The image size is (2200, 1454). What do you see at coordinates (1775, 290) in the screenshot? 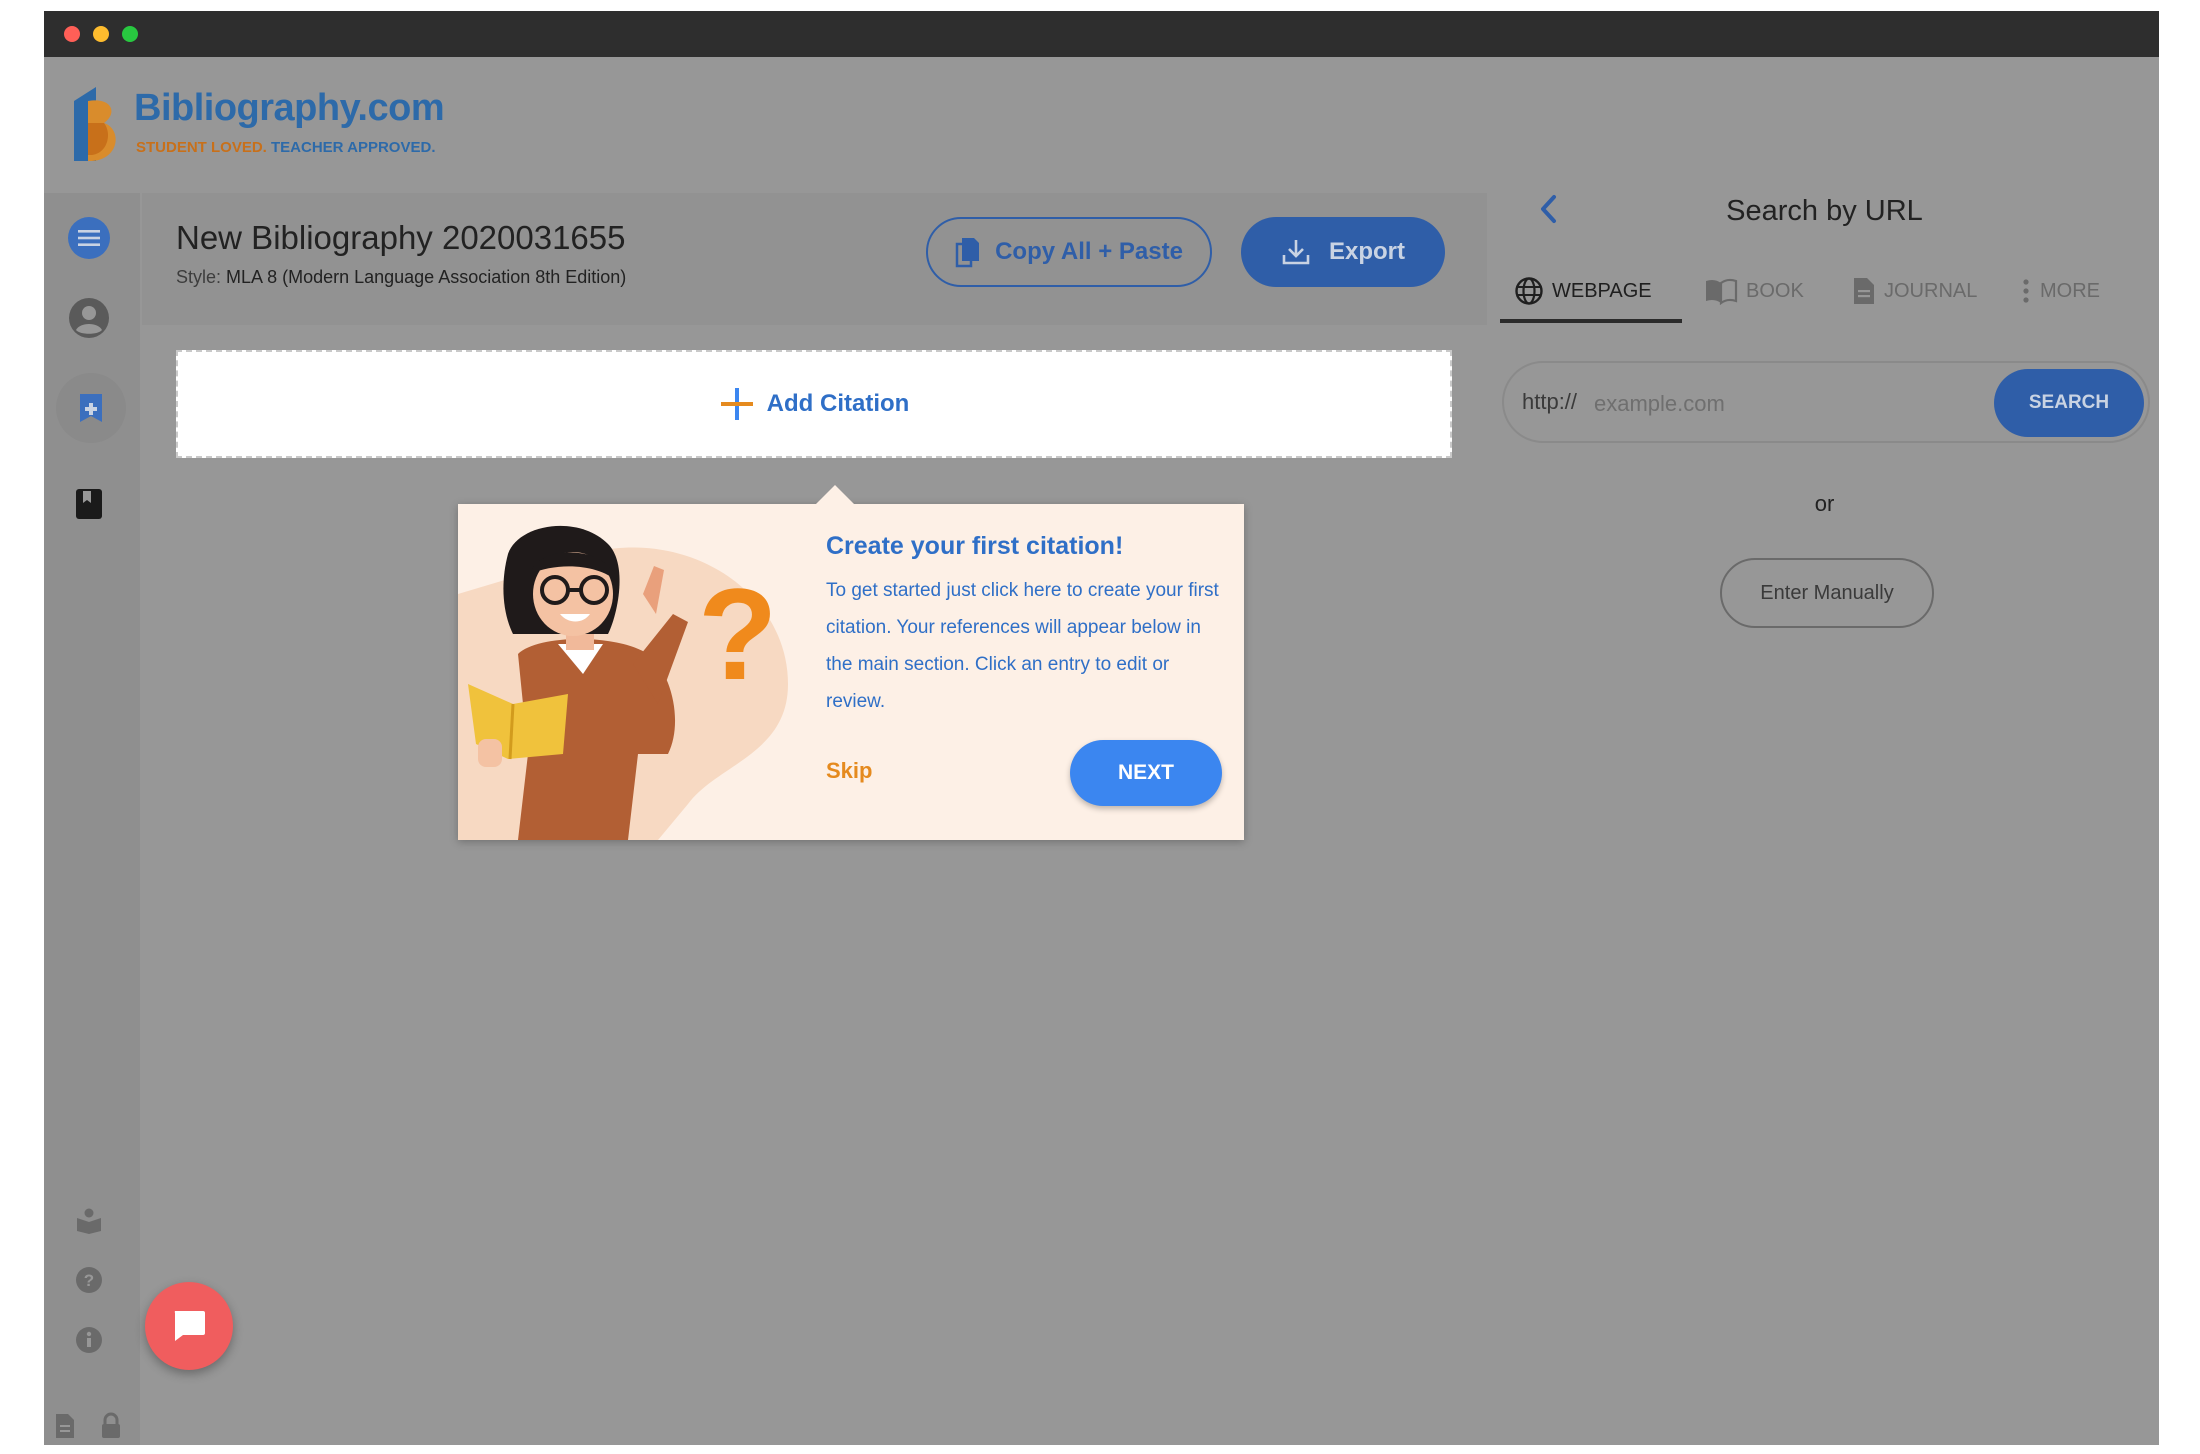
I see `tab-book-label: BOOK` at bounding box center [1775, 290].